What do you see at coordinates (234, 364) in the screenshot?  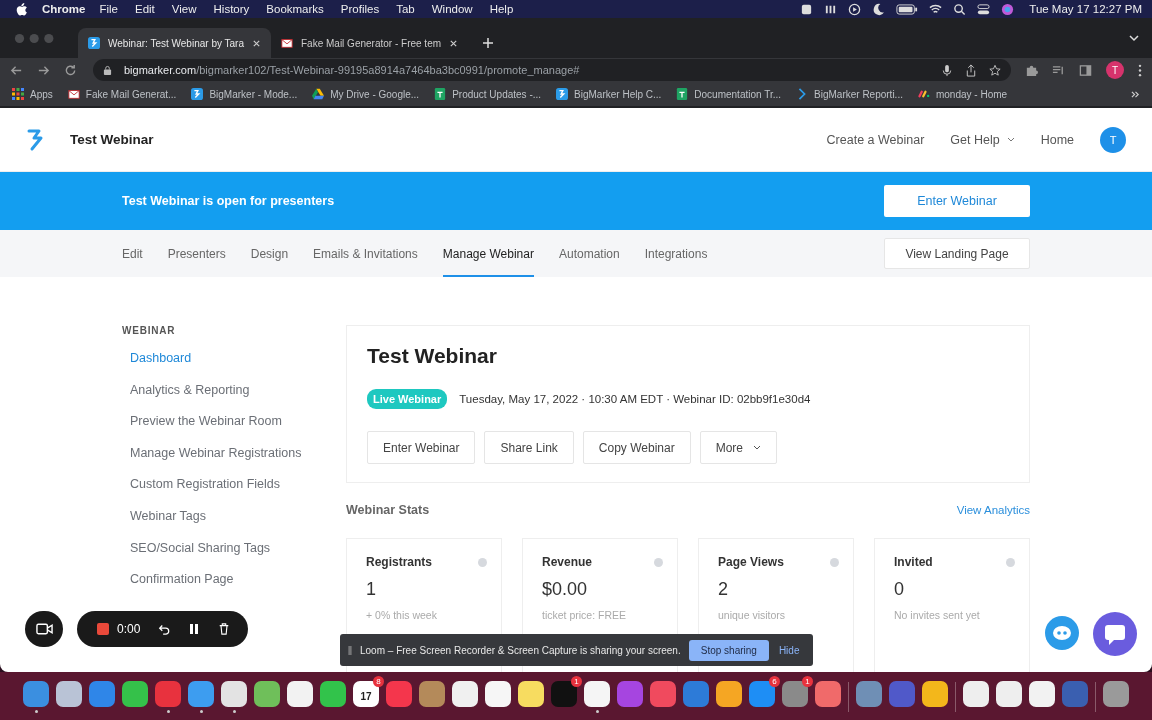 I see `sidebar-item: Dashboard` at bounding box center [234, 364].